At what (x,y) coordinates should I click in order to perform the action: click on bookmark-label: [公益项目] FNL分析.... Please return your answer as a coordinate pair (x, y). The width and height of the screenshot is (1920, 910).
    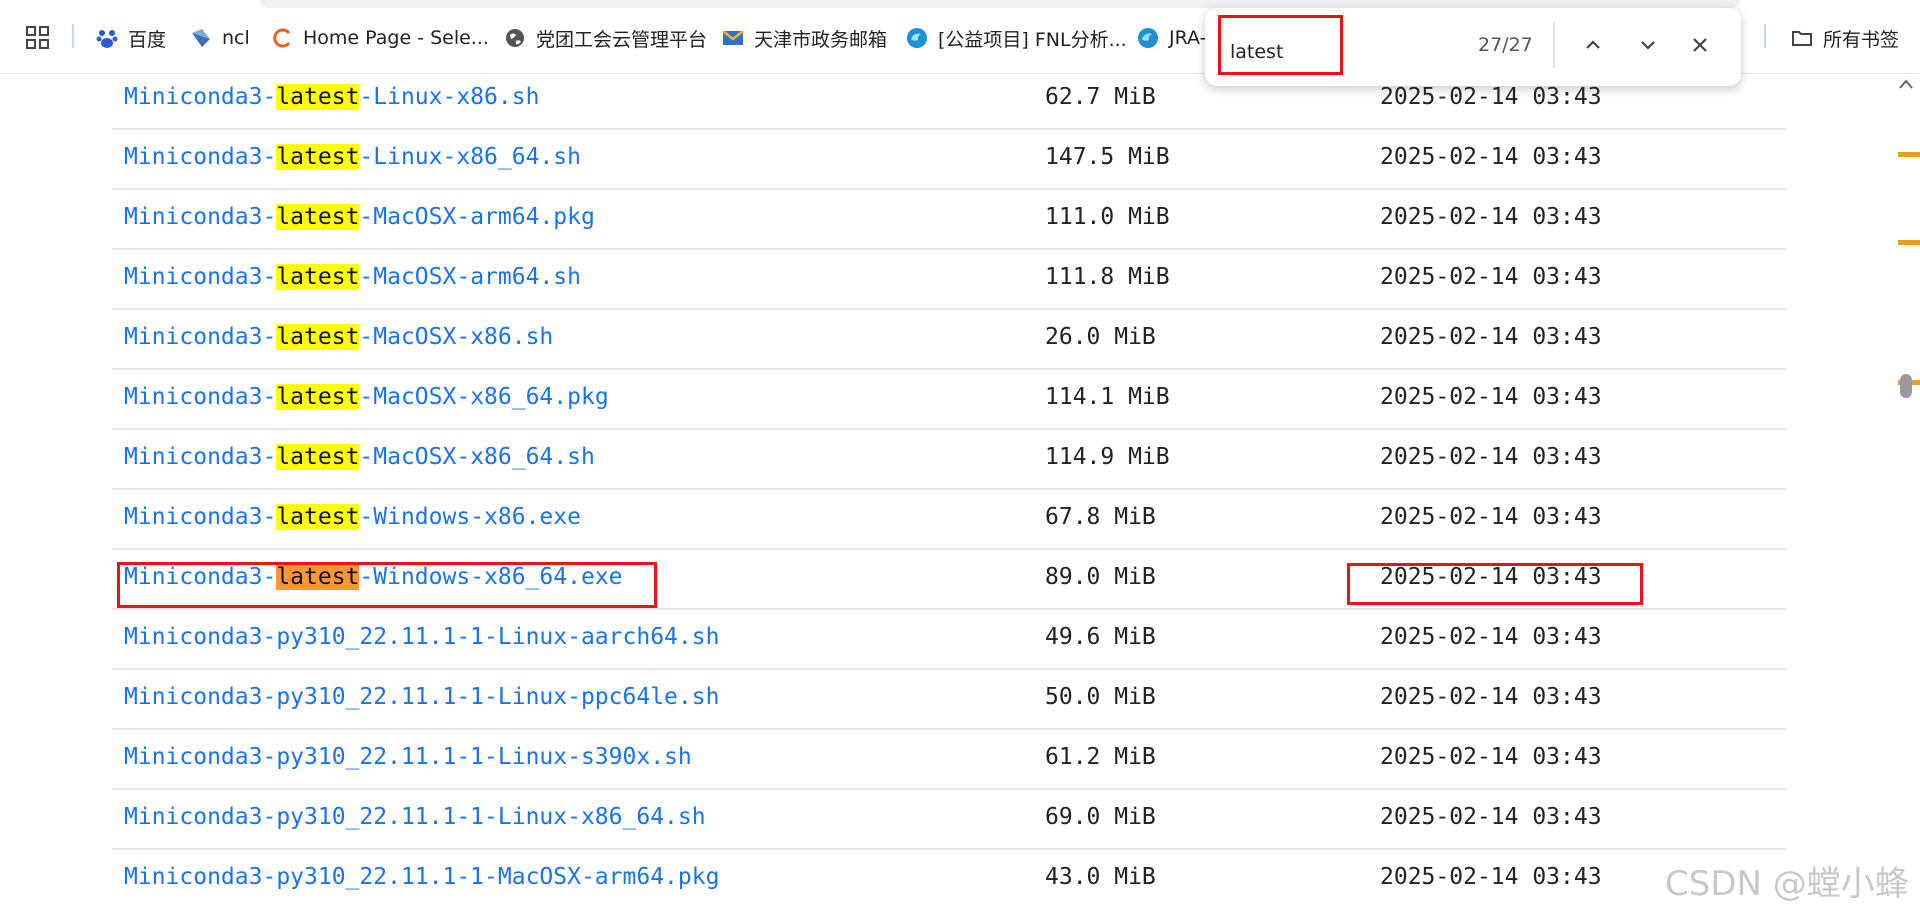
    Looking at the image, I should click on (1032, 39).